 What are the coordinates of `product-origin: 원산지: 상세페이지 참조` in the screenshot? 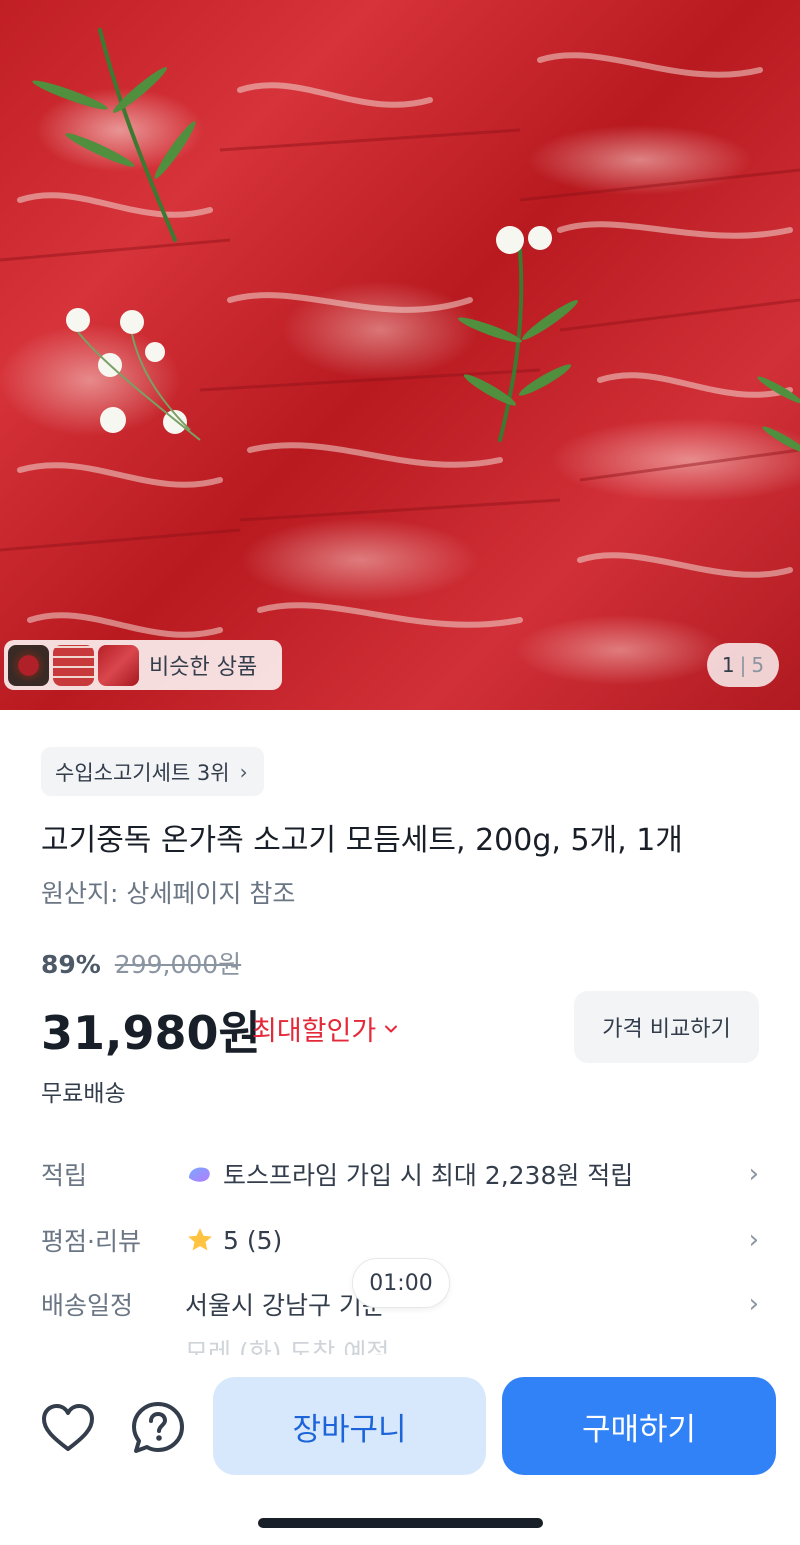 It's located at (168, 893).